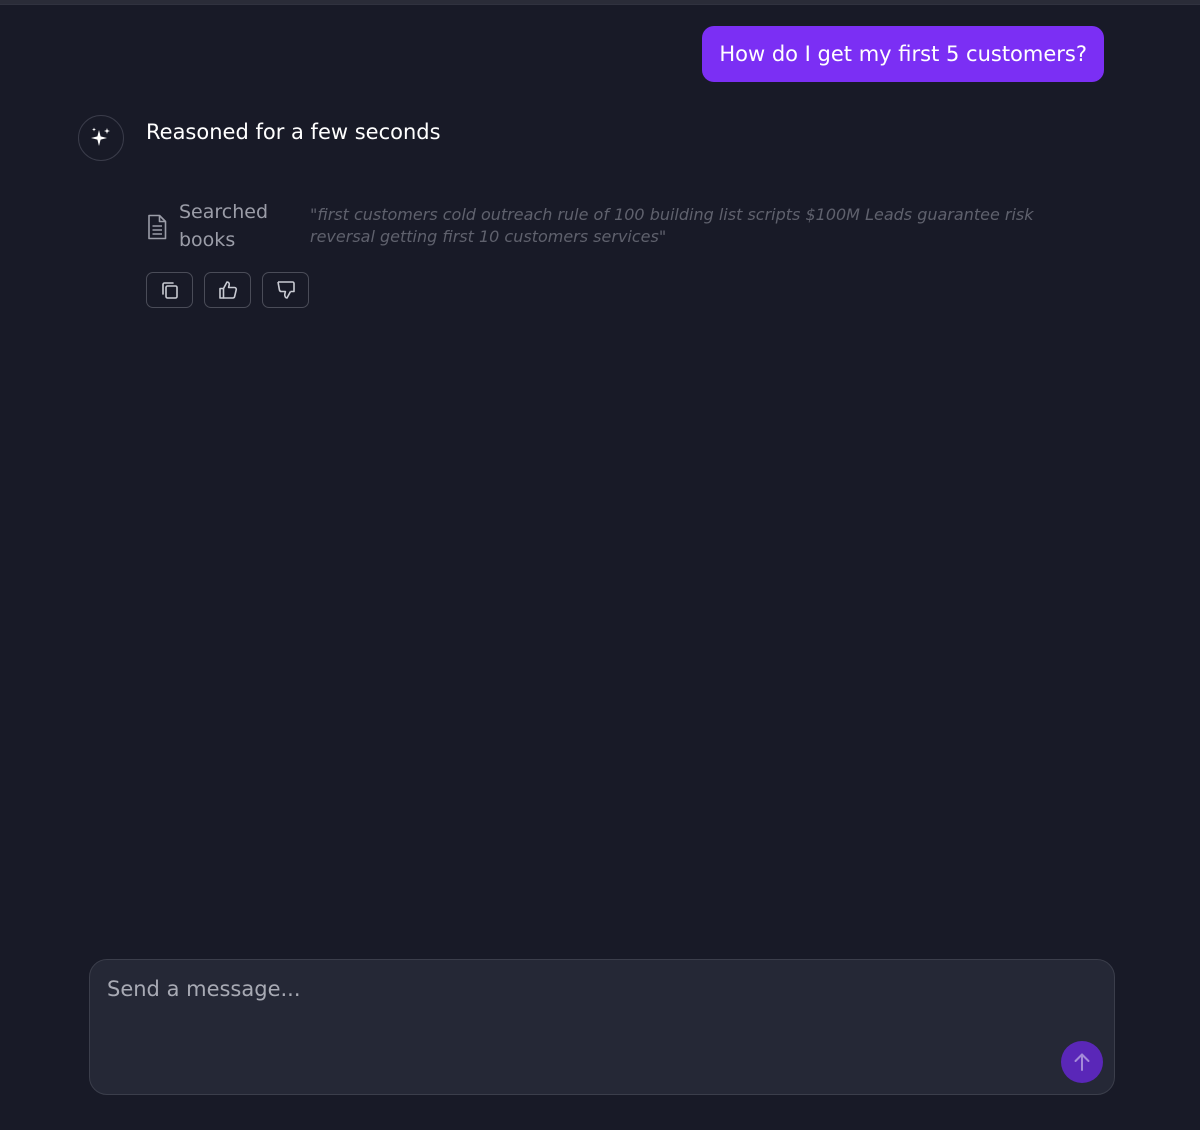 The width and height of the screenshot is (1200, 1130). I want to click on message-composer, so click(602, 1027).